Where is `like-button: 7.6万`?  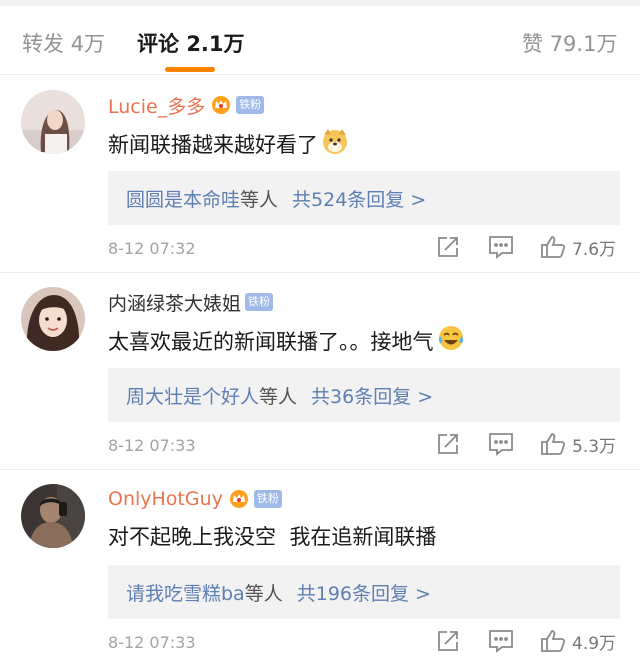
like-button: 7.6万 is located at coordinates (578, 247).